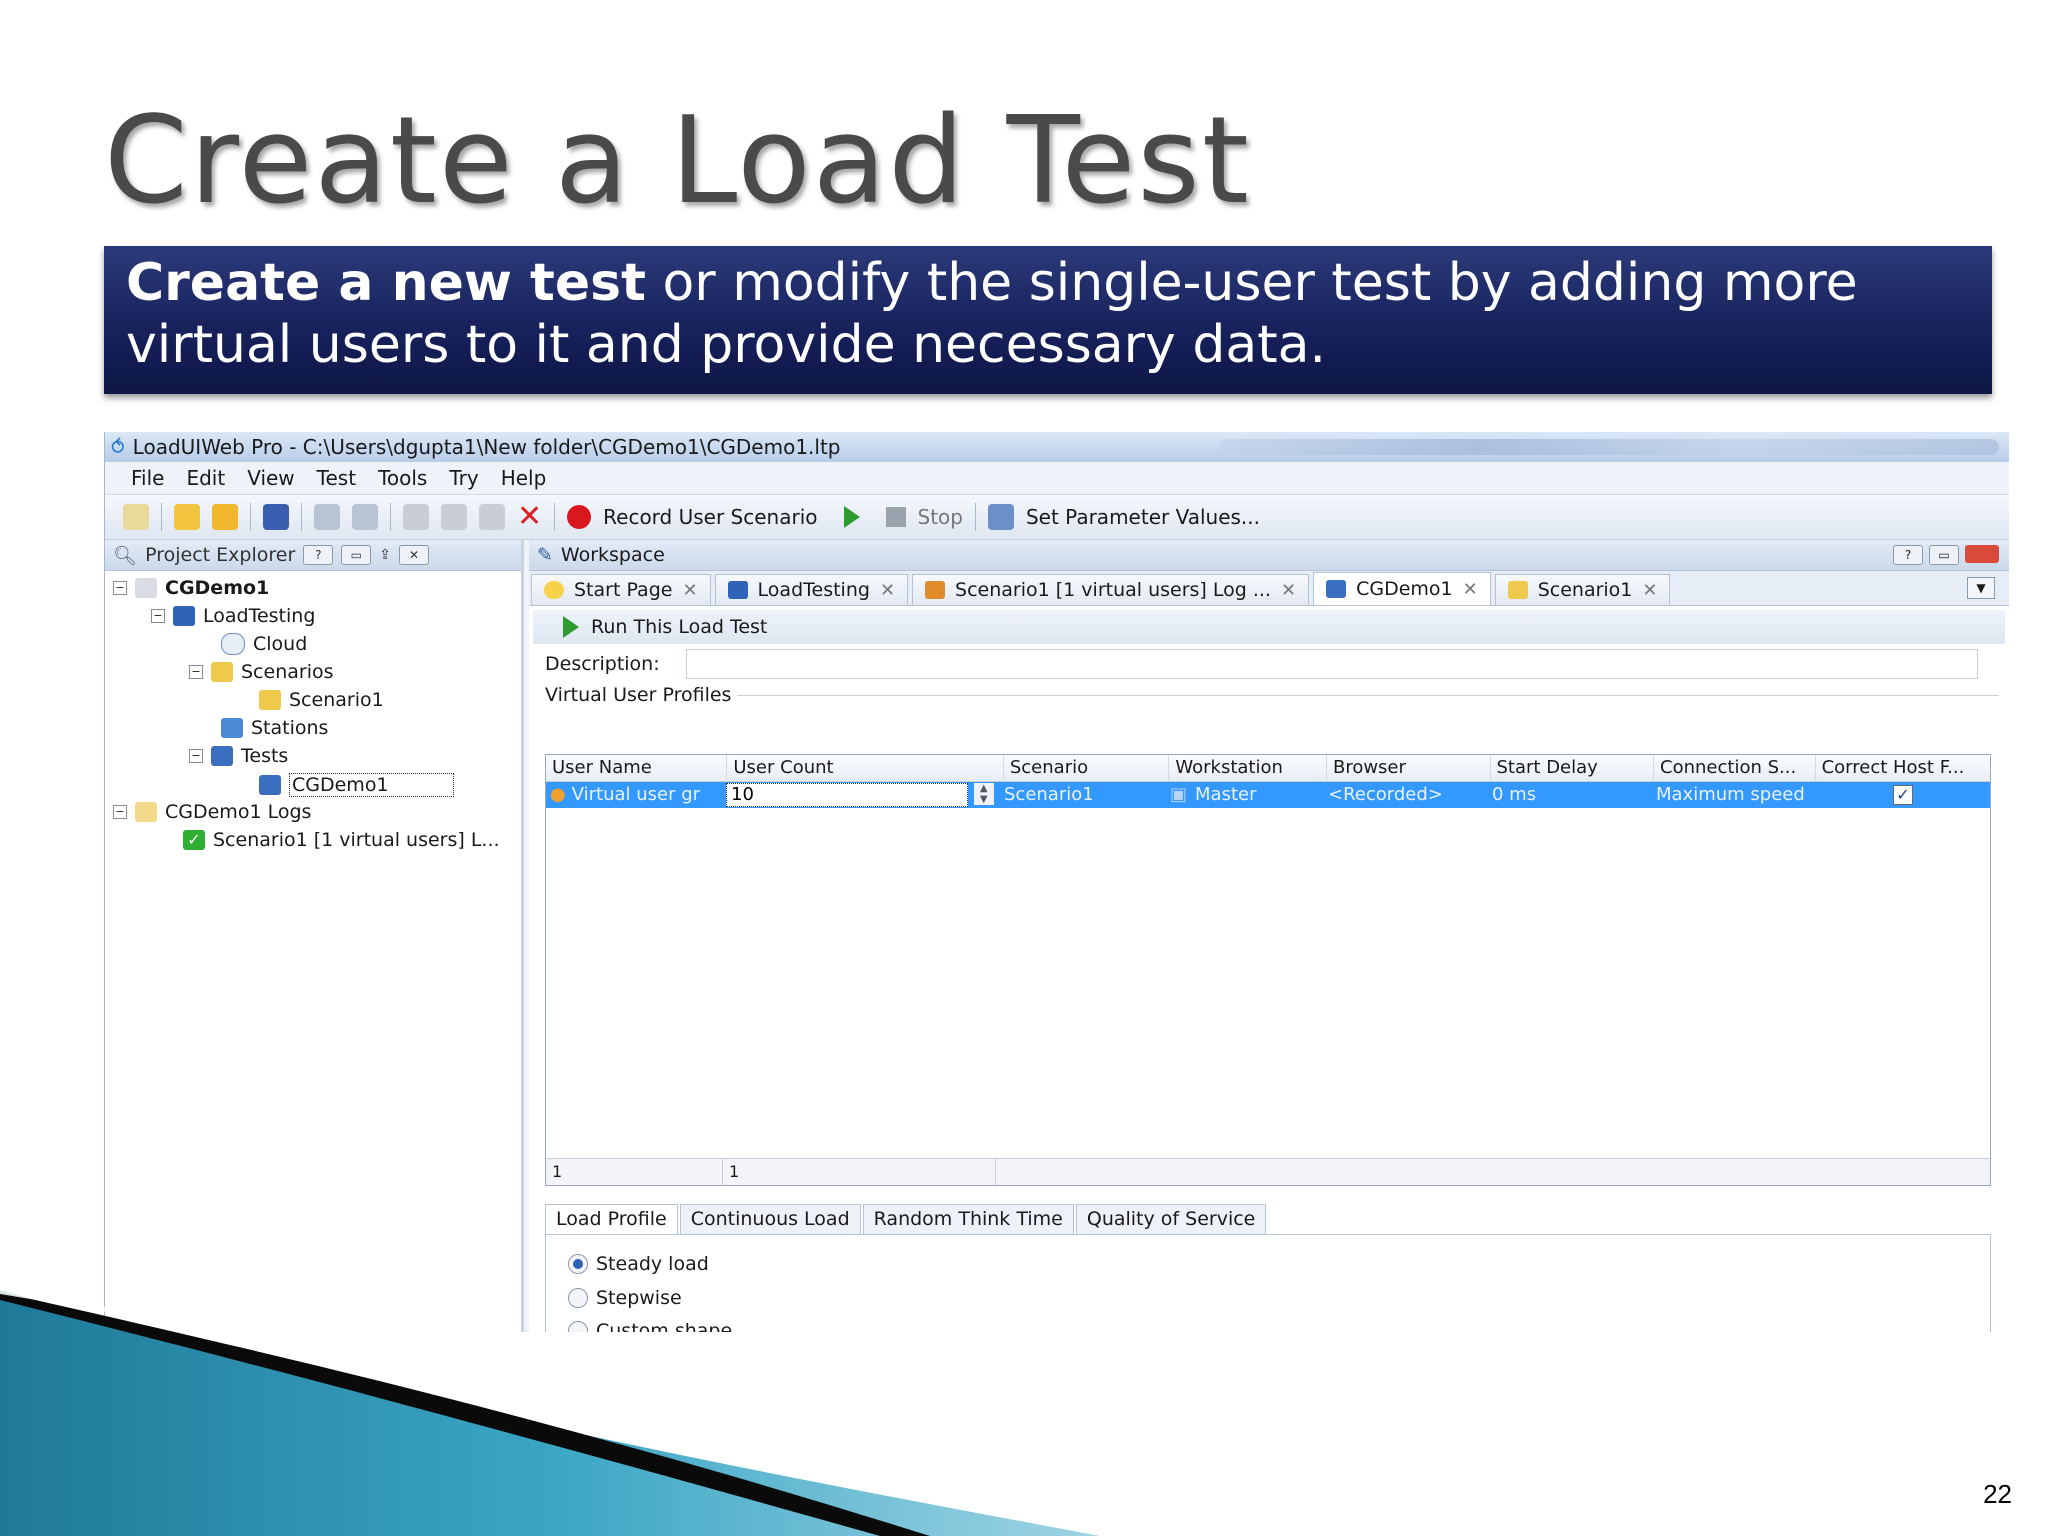 This screenshot has height=1536, width=2048. I want to click on tab-quality-of-service: Quality of Service, so click(1171, 1219).